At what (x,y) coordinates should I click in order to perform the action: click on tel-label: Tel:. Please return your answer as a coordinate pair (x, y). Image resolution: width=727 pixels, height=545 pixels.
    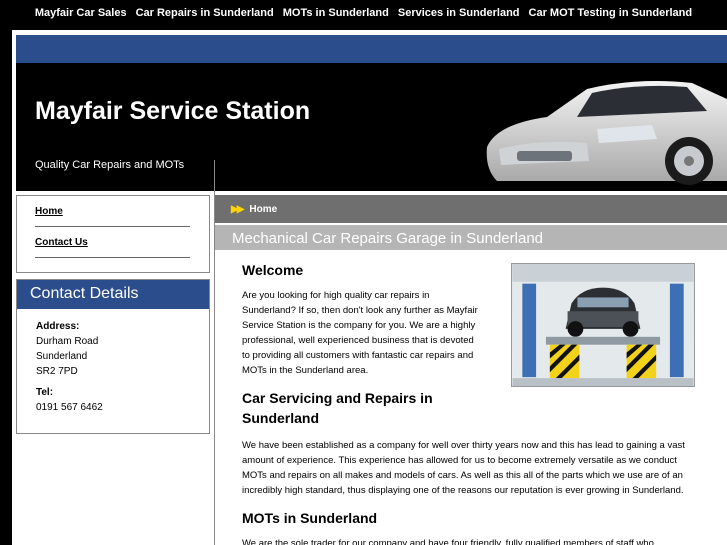
    Looking at the image, I should click on (45, 392).